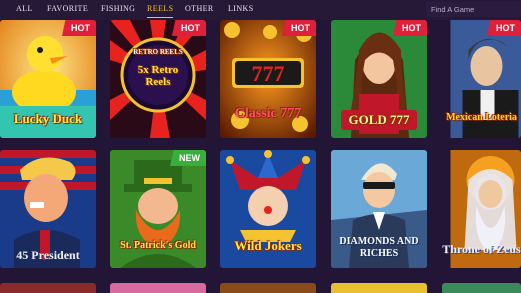 Image resolution: width=521 pixels, height=293 pixels. Describe the element at coordinates (158, 76) in the screenshot. I see `game-title: 5x Retro Reels` at that location.